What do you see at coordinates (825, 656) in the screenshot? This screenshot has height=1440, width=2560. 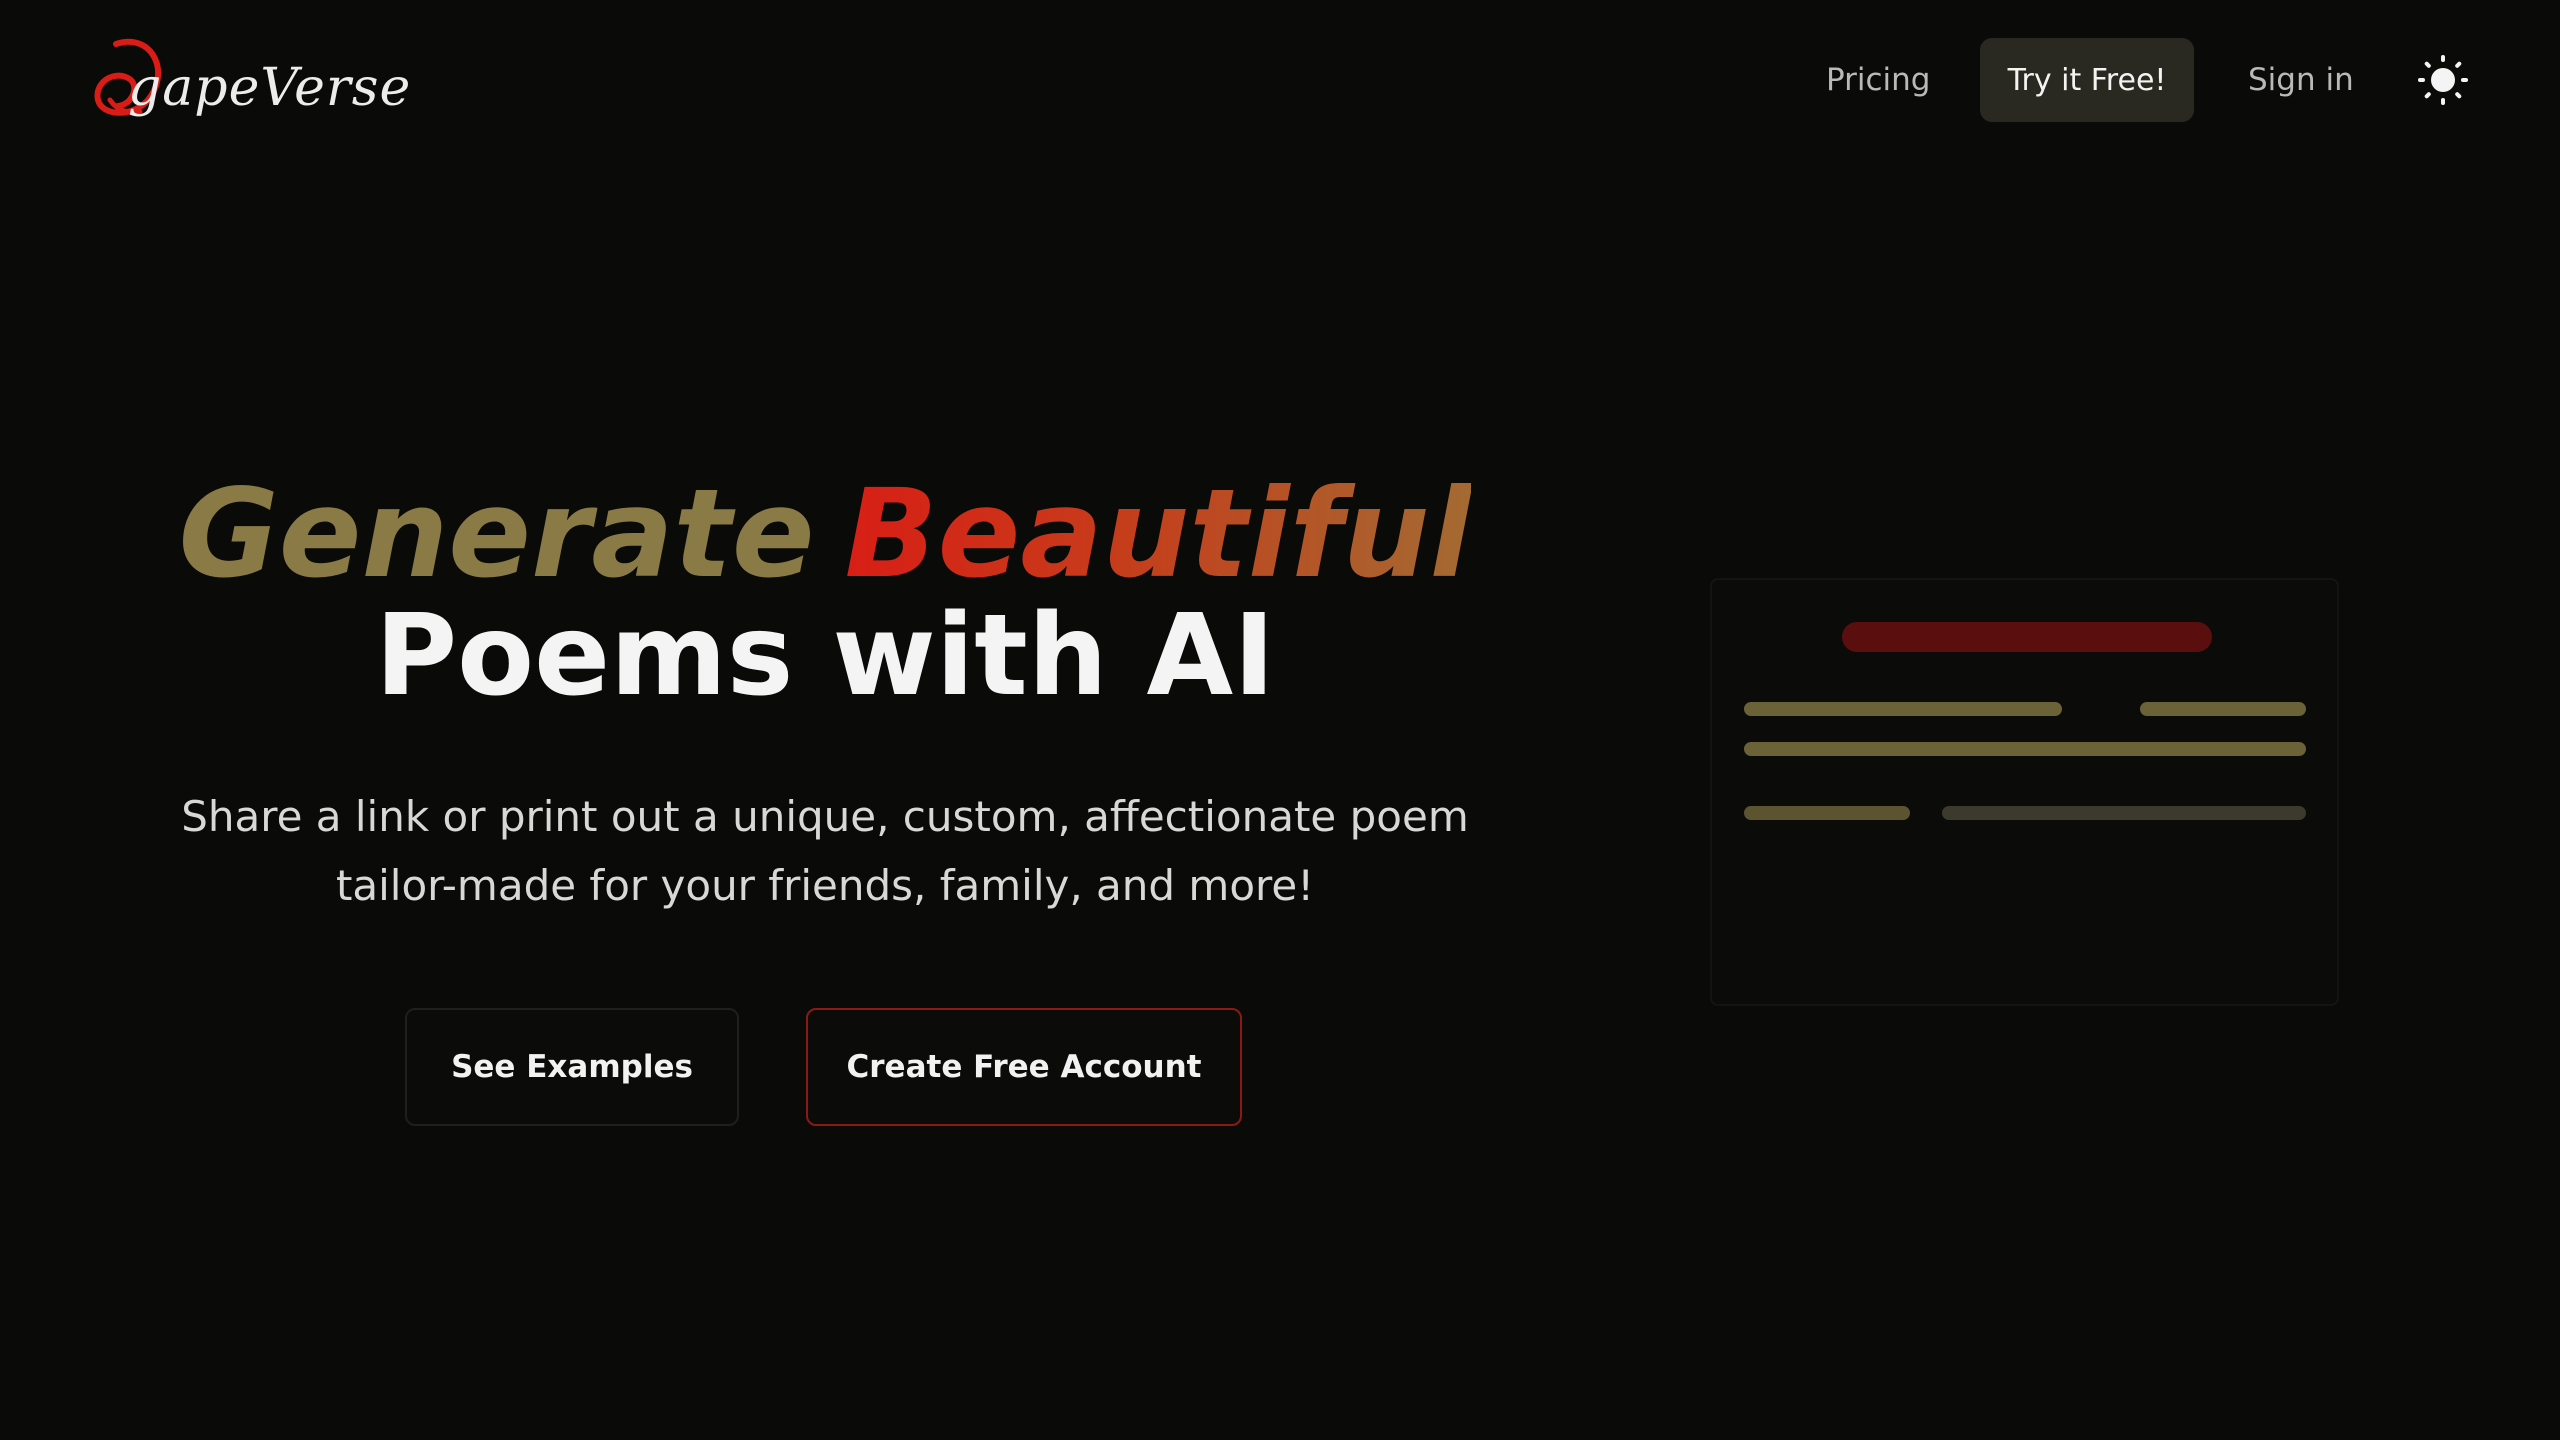 I see `headline-line-2: Poems with AI` at bounding box center [825, 656].